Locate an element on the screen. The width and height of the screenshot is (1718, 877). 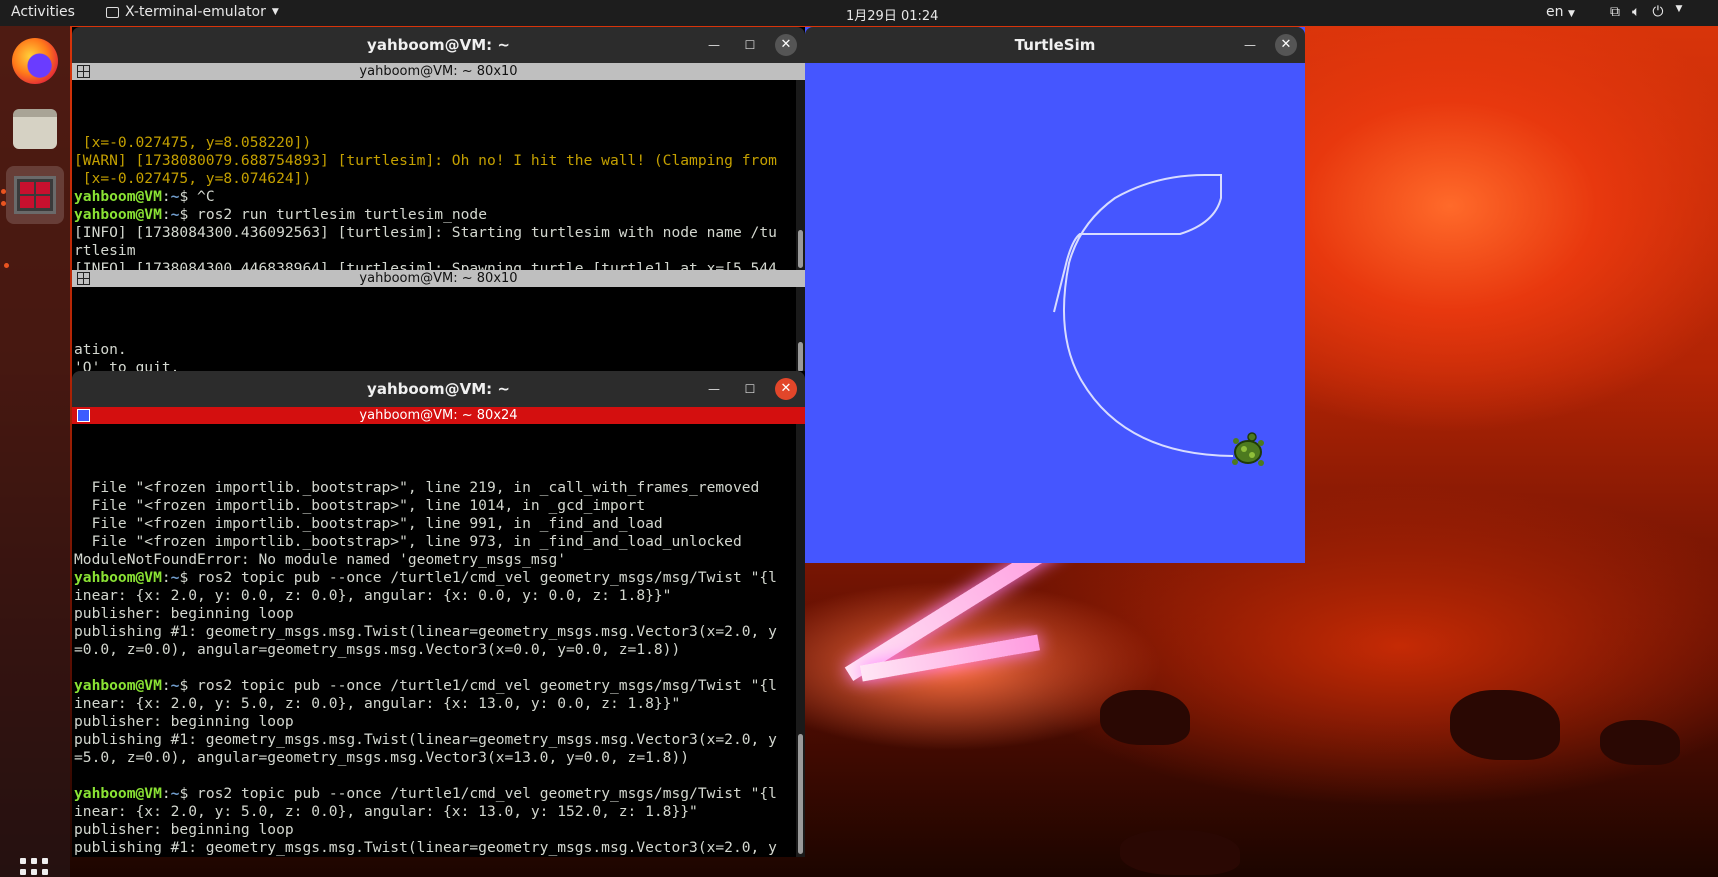
pane-header-active: yahboom@VM: ~ 80x24 is located at coordinates (438, 415).